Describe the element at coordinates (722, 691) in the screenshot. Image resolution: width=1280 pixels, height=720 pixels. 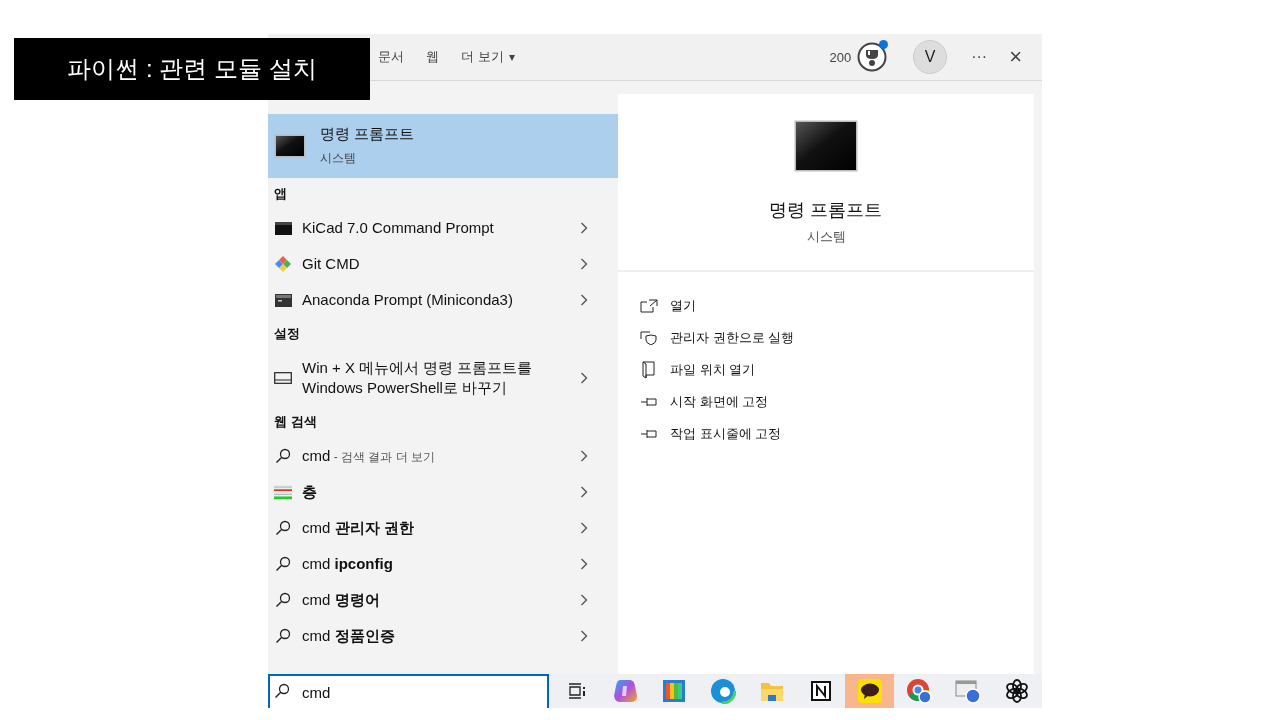
I see `wave-circle-icon` at that location.